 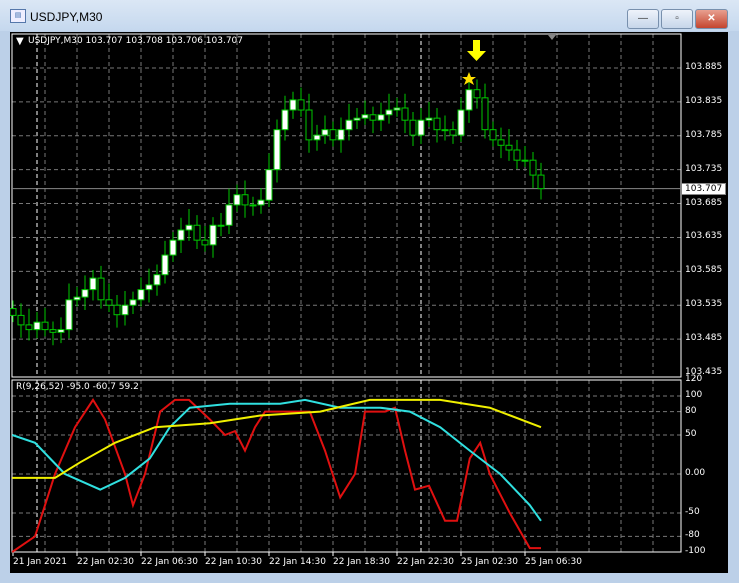 What do you see at coordinates (694, 395) in the screenshot?
I see `oscillator-tick-label: 100` at bounding box center [694, 395].